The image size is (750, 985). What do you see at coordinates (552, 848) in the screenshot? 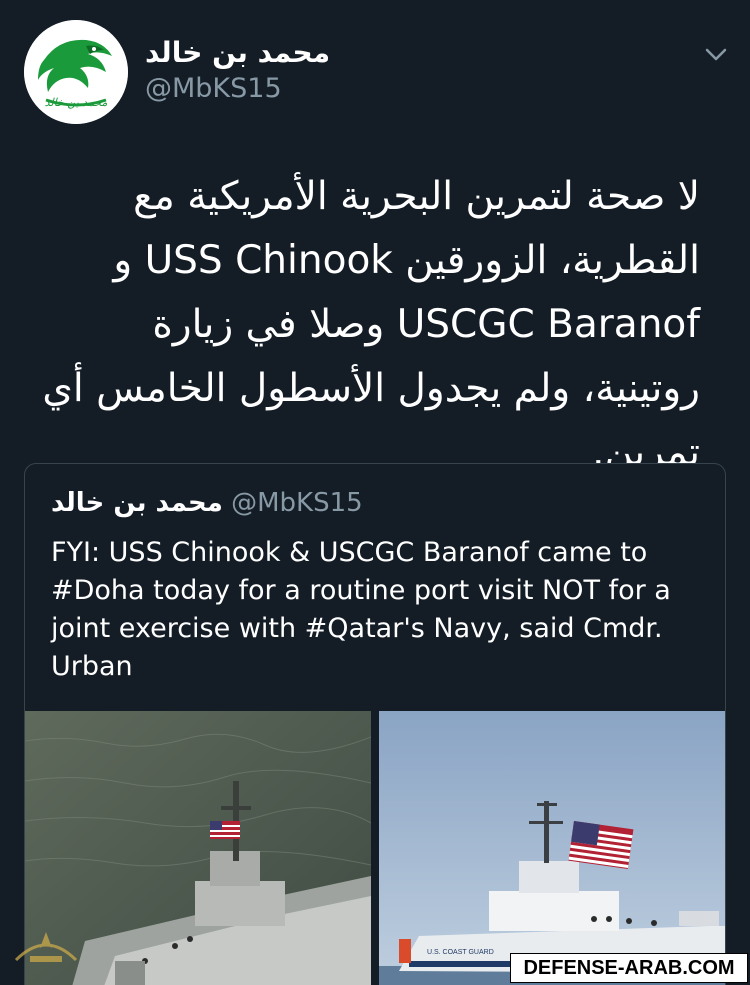
I see `coast-guard-boat-flag-photo: U.S. COAST GUARD` at bounding box center [552, 848].